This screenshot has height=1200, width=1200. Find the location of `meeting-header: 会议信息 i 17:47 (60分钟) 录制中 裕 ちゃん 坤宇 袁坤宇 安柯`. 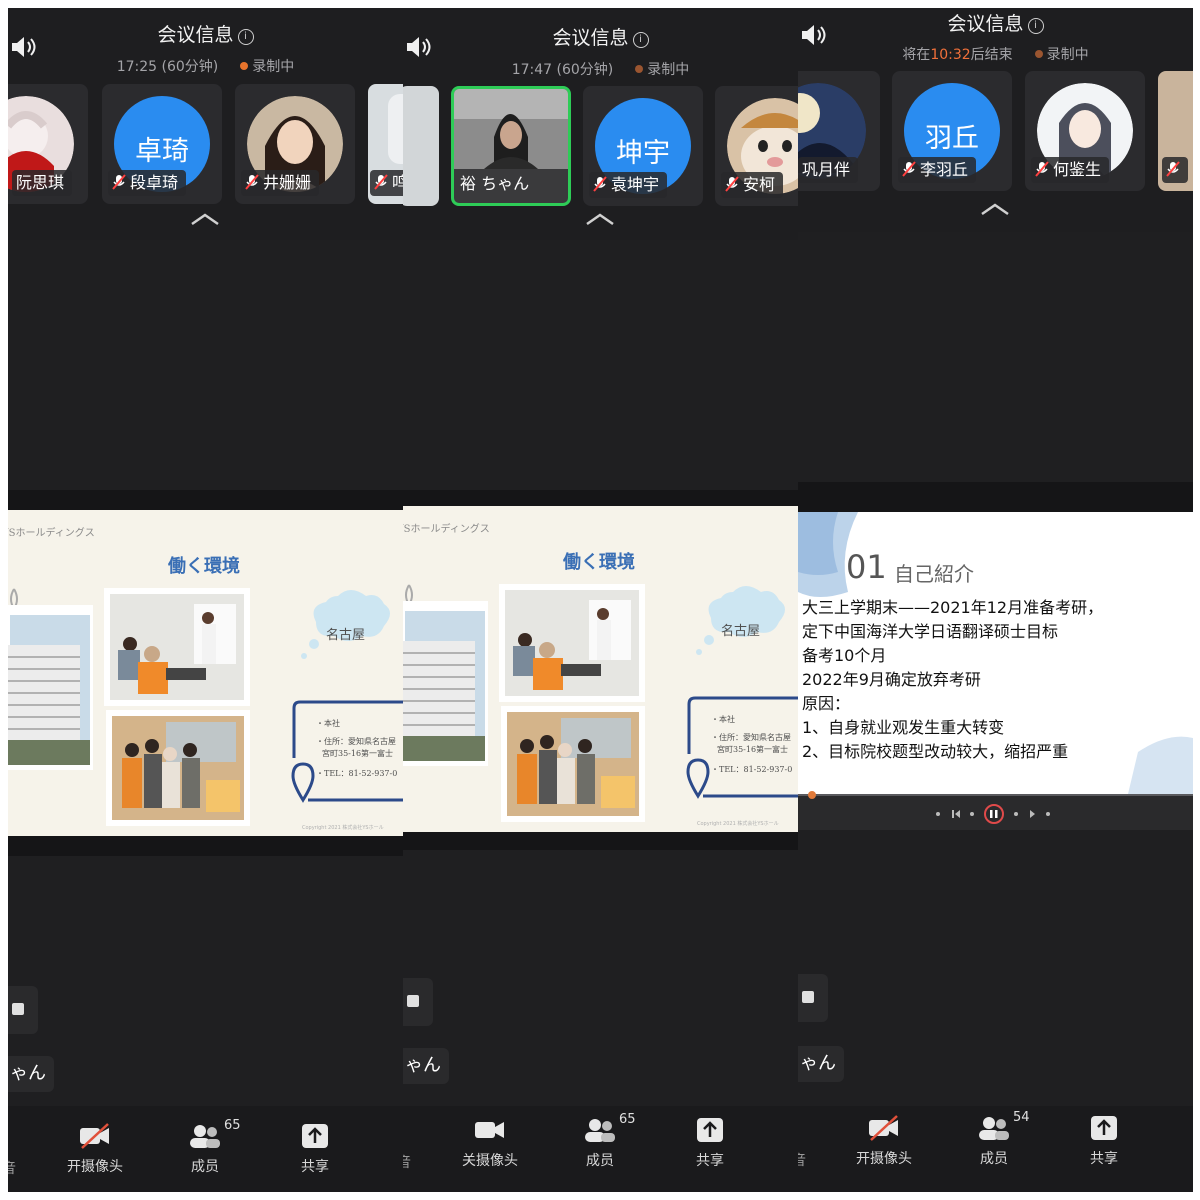

meeting-header: 会议信息 i 17:47 (60分钟) 录制中 裕 ちゃん 坤宇 袁坤宇 安柯 is located at coordinates (600, 124).